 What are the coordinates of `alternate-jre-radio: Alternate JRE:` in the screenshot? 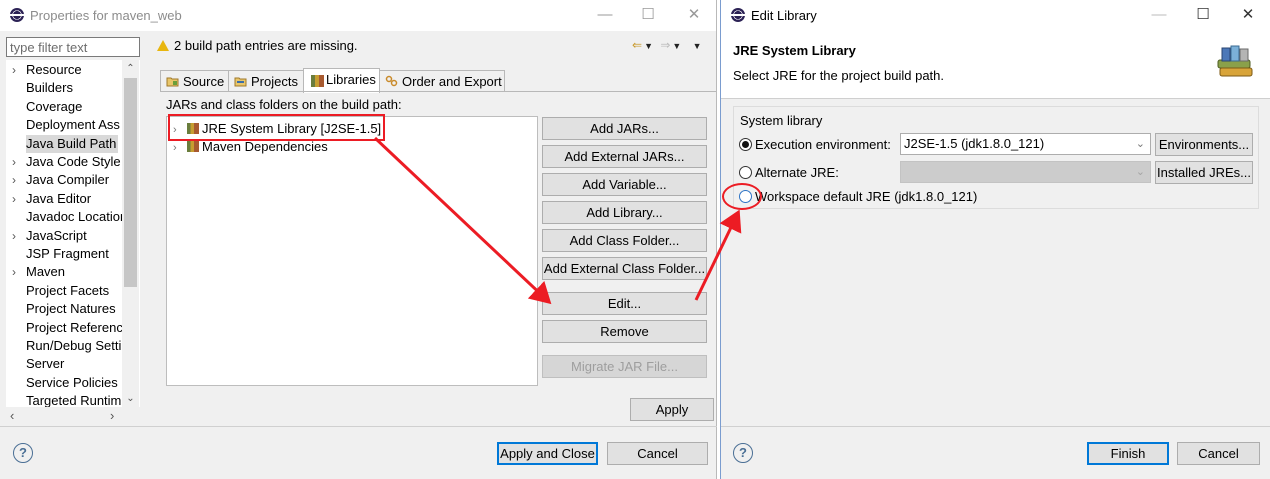 It's located at (789, 173).